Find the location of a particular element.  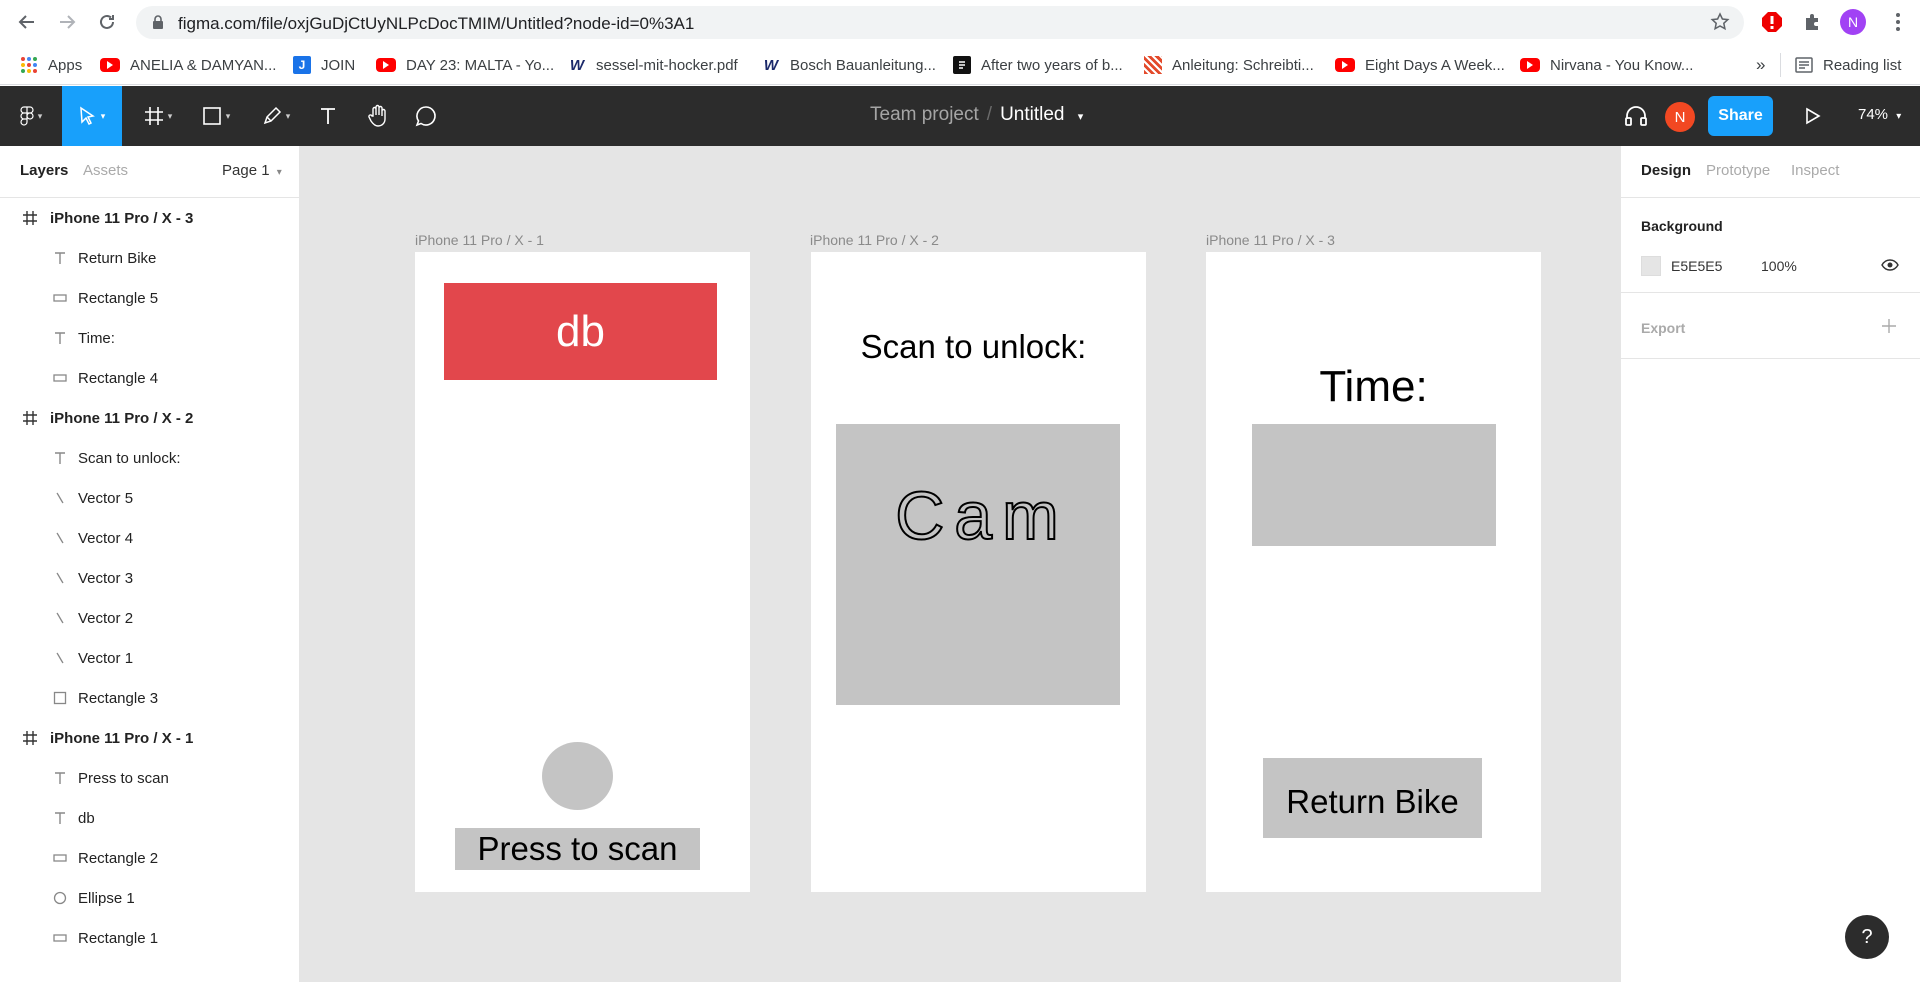

layer-label: Rectangle 1 is located at coordinates (118, 938).